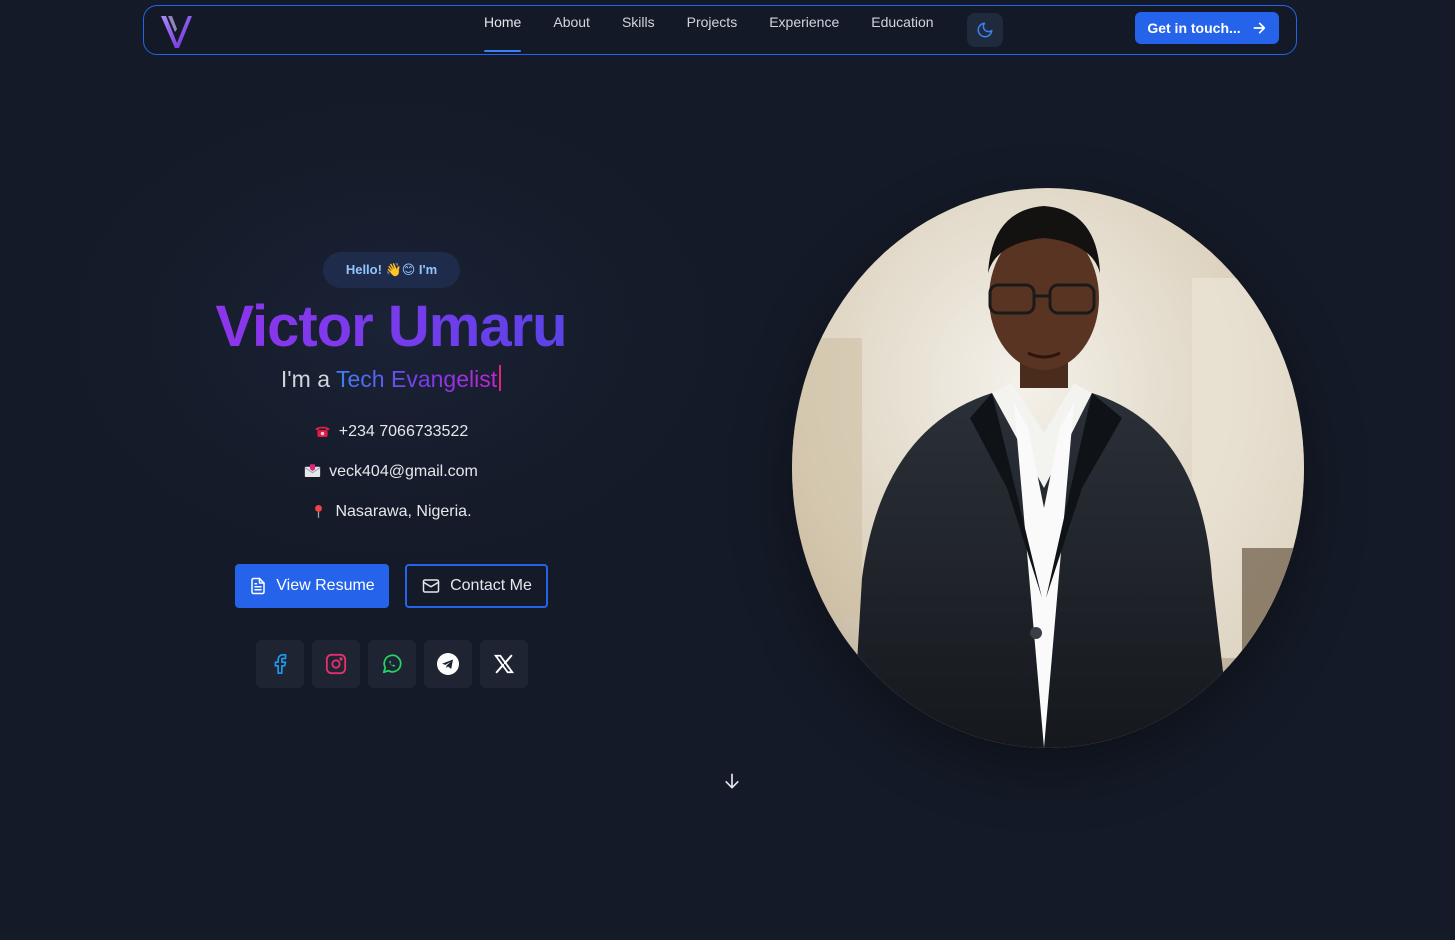 The width and height of the screenshot is (1455, 940). I want to click on arrow-right-icon, so click(1259, 28).